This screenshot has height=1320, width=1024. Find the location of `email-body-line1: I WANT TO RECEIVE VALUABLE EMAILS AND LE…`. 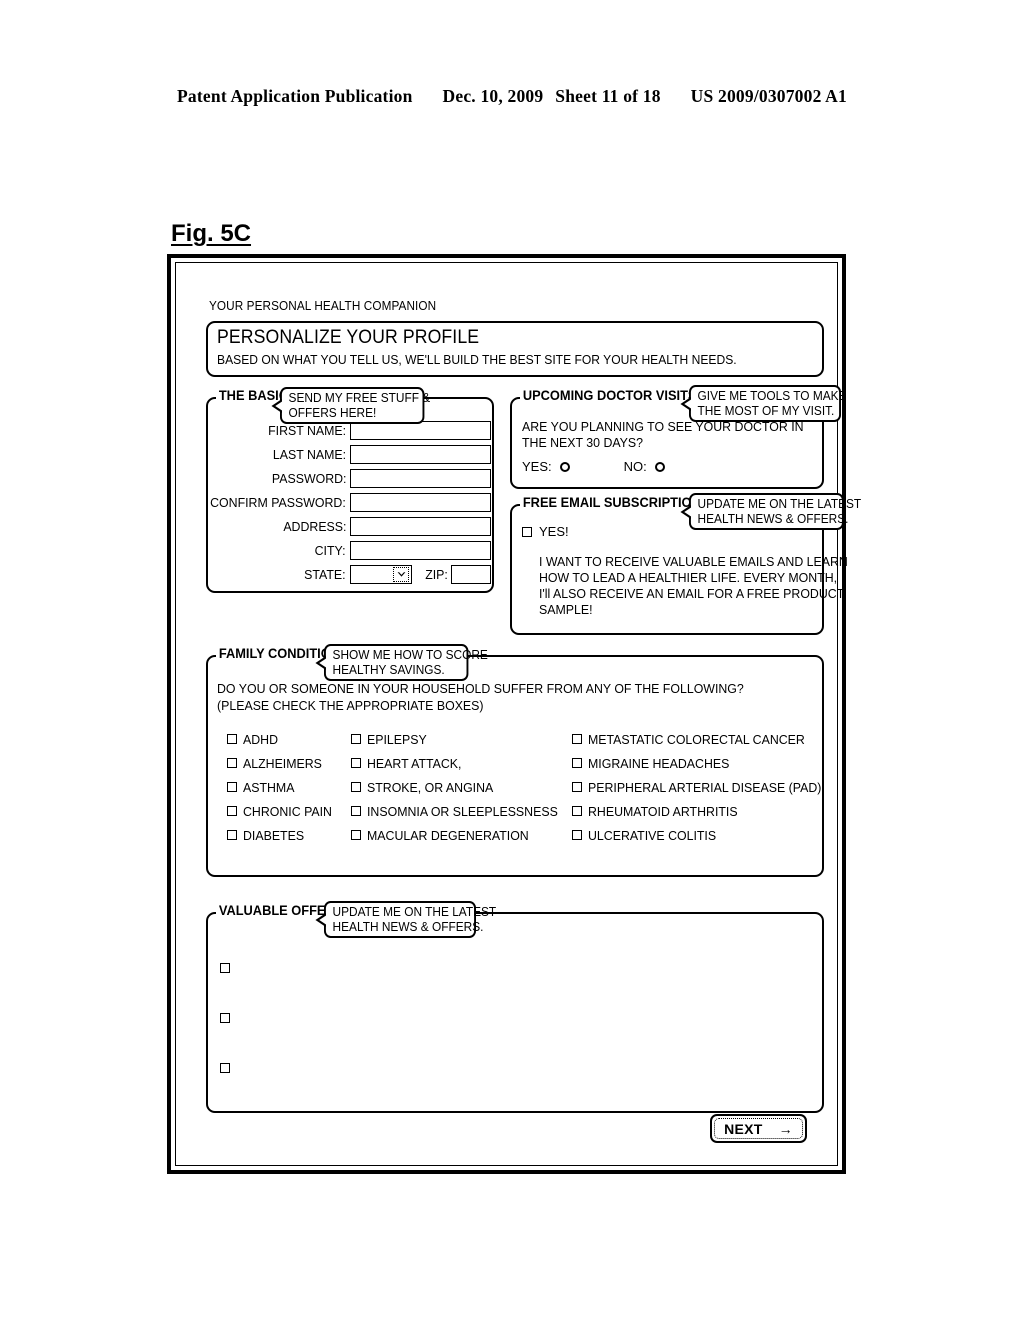

email-body-line1: I WANT TO RECEIVE VALUABLE EMAILS AND LE… is located at coordinates (693, 561).